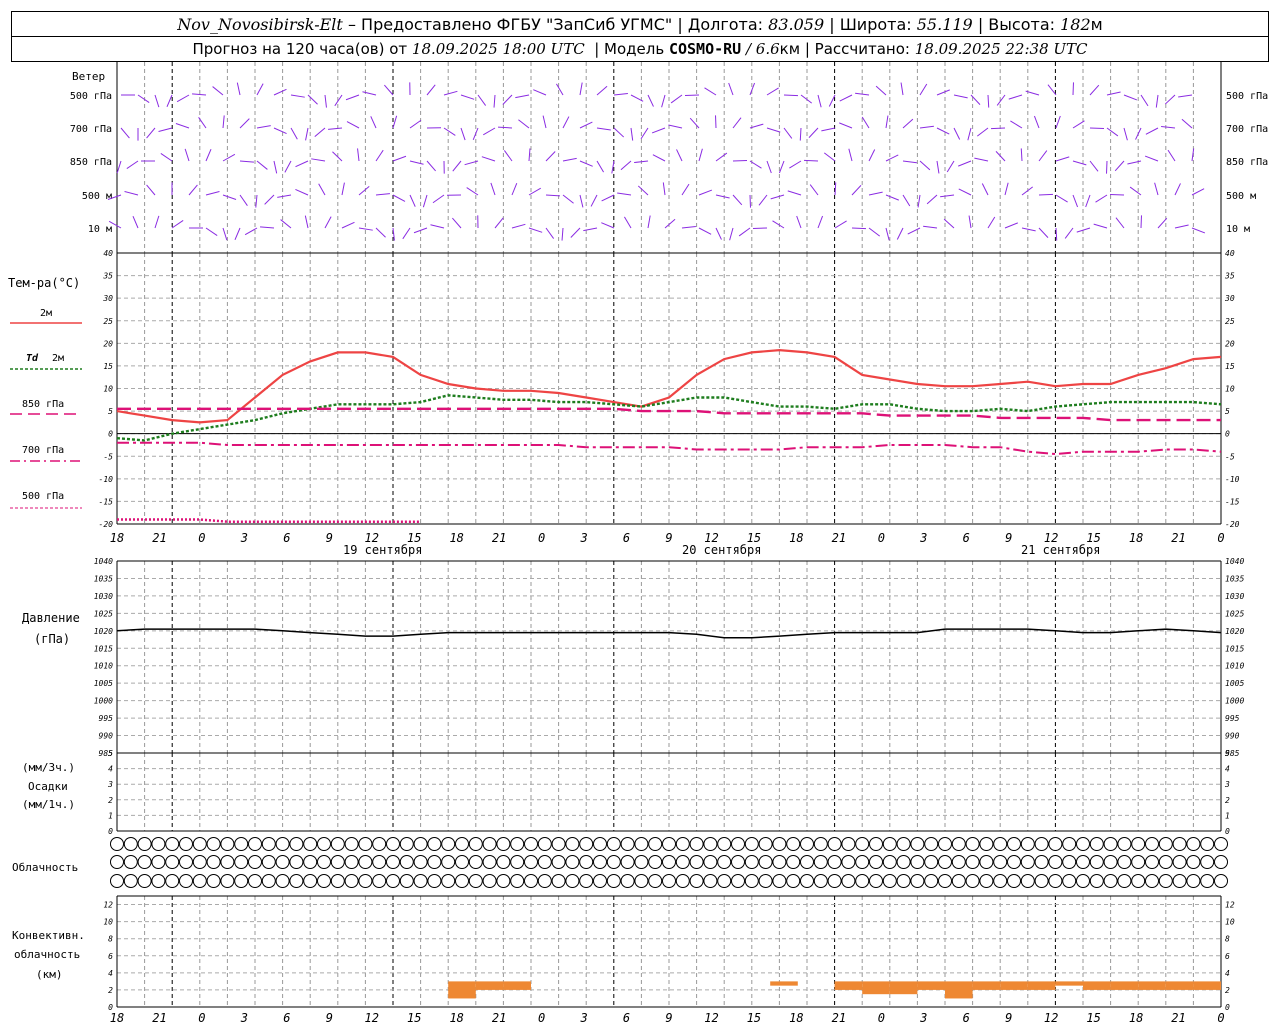 The image size is (1280, 1024). Describe the element at coordinates (1227, 434) in the screenshot. I see `temp-tick-right: 0` at that location.